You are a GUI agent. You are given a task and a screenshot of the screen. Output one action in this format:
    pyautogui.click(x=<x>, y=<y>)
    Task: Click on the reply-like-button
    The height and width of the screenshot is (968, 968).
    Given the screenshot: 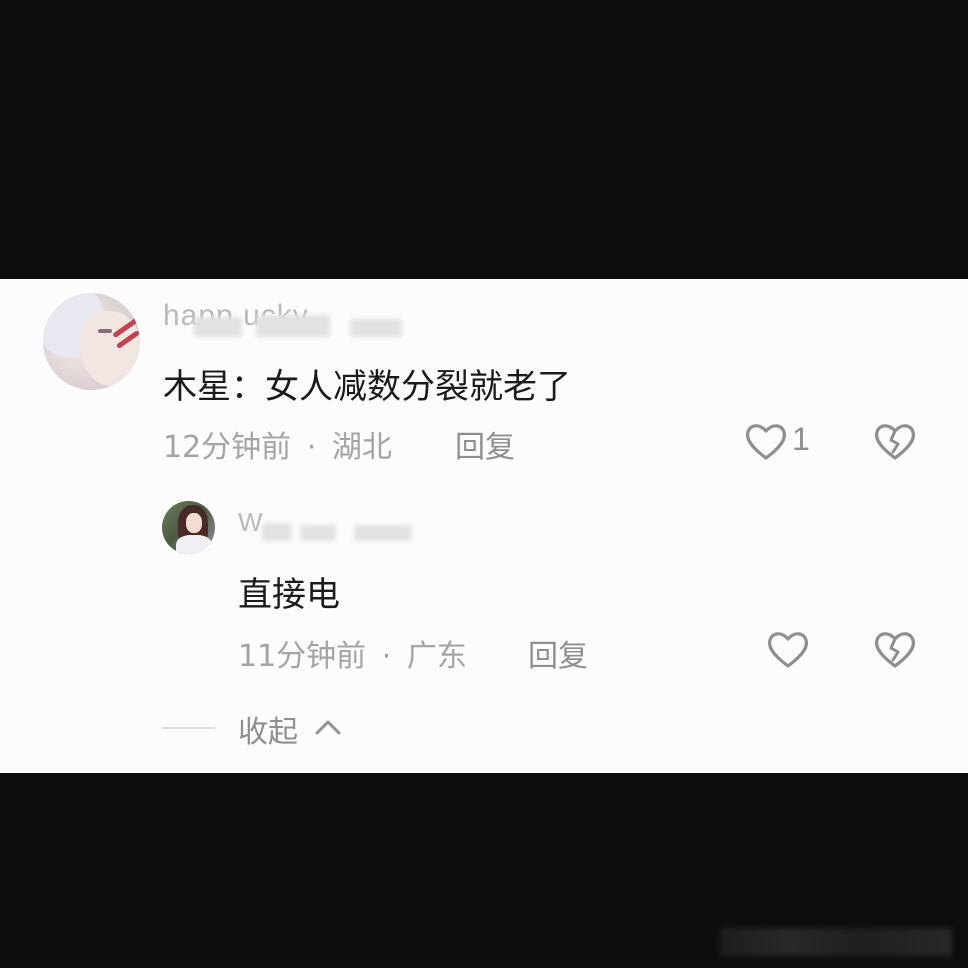 What is the action you would take?
    pyautogui.click(x=788, y=650)
    